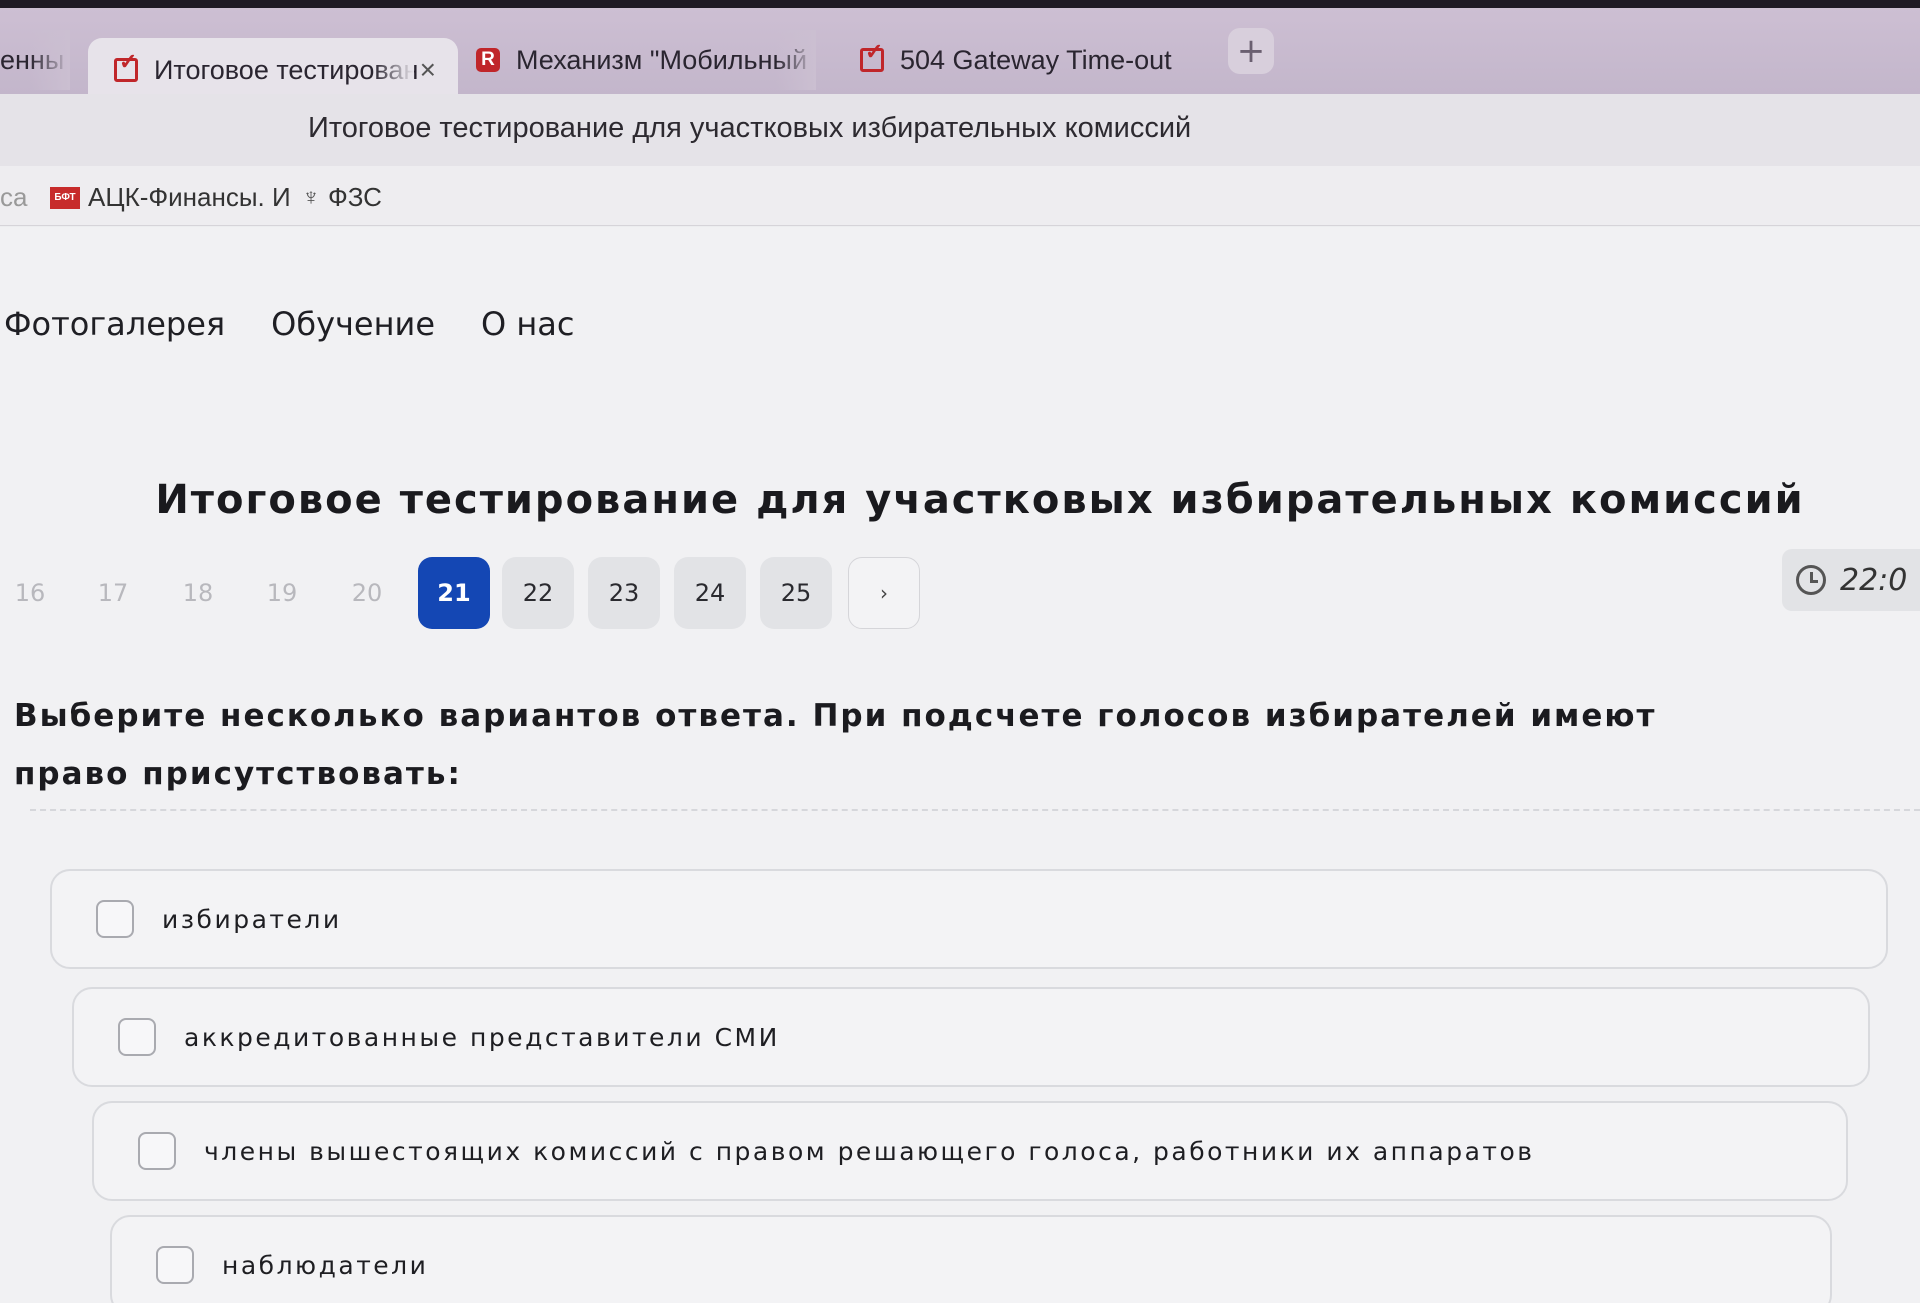  I want to click on question-divider, so click(975, 810).